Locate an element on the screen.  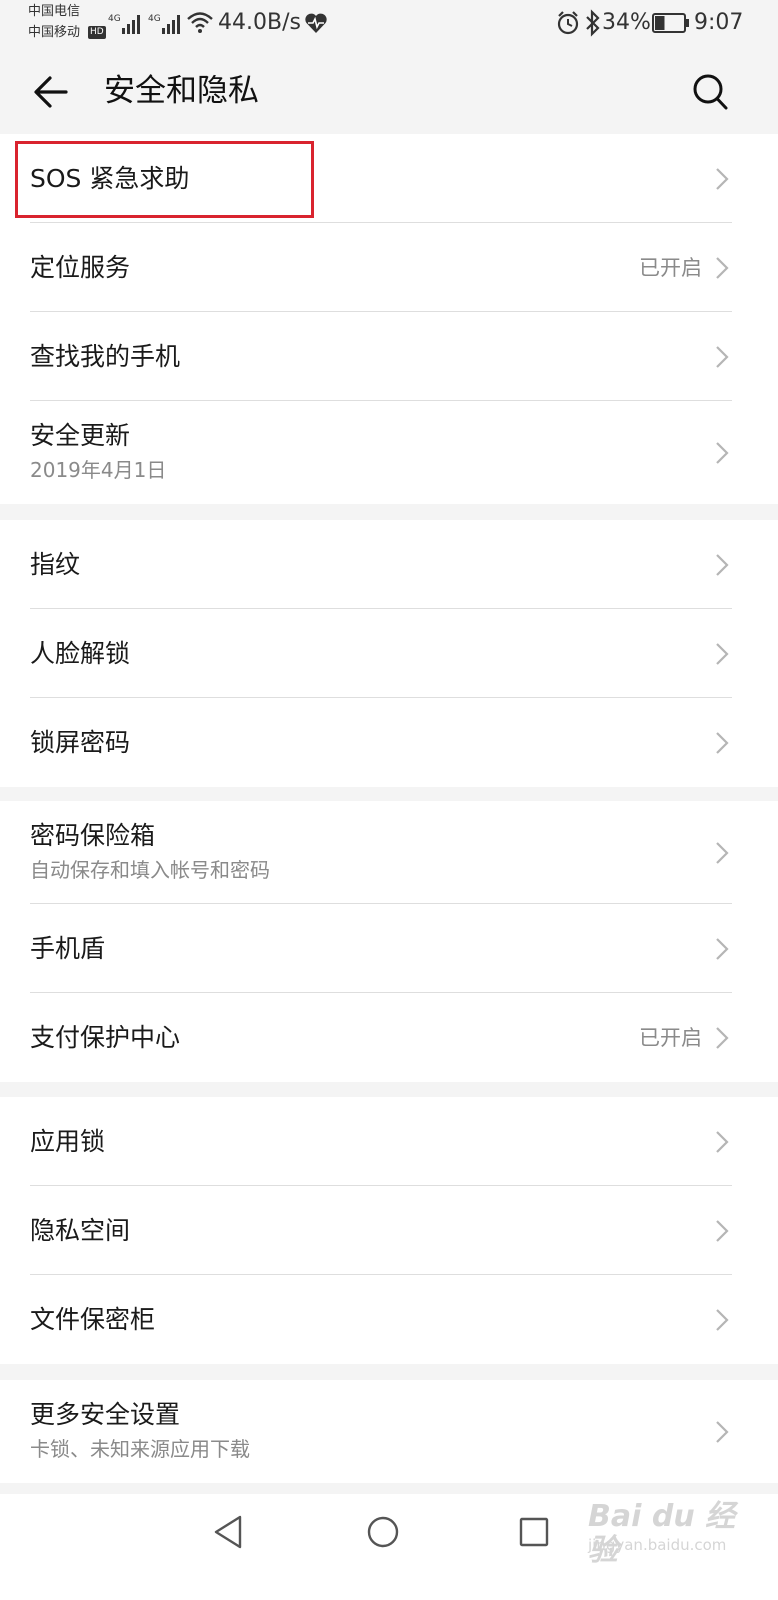
row-label: 文件保密柜 is located at coordinates (93, 1319).